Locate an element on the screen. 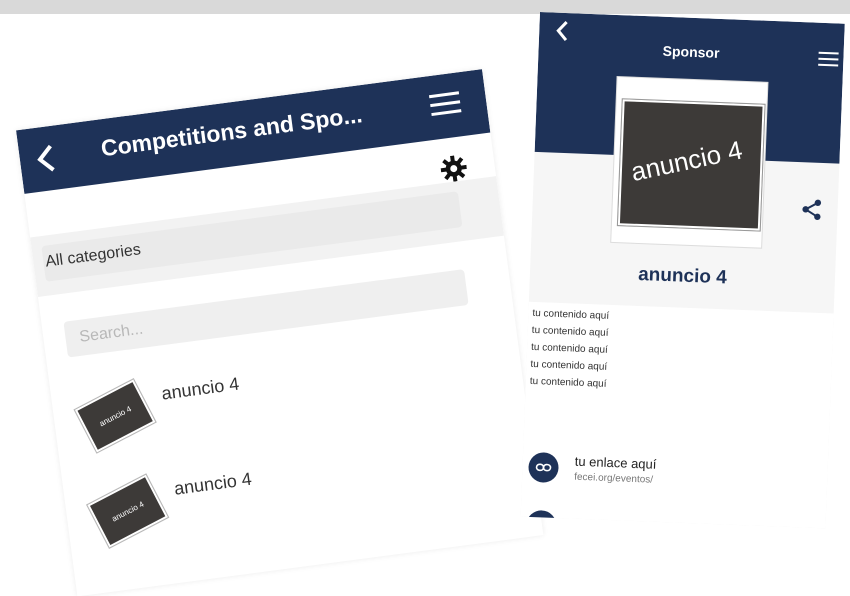  page-title: Sponsor is located at coordinates (691, 51).